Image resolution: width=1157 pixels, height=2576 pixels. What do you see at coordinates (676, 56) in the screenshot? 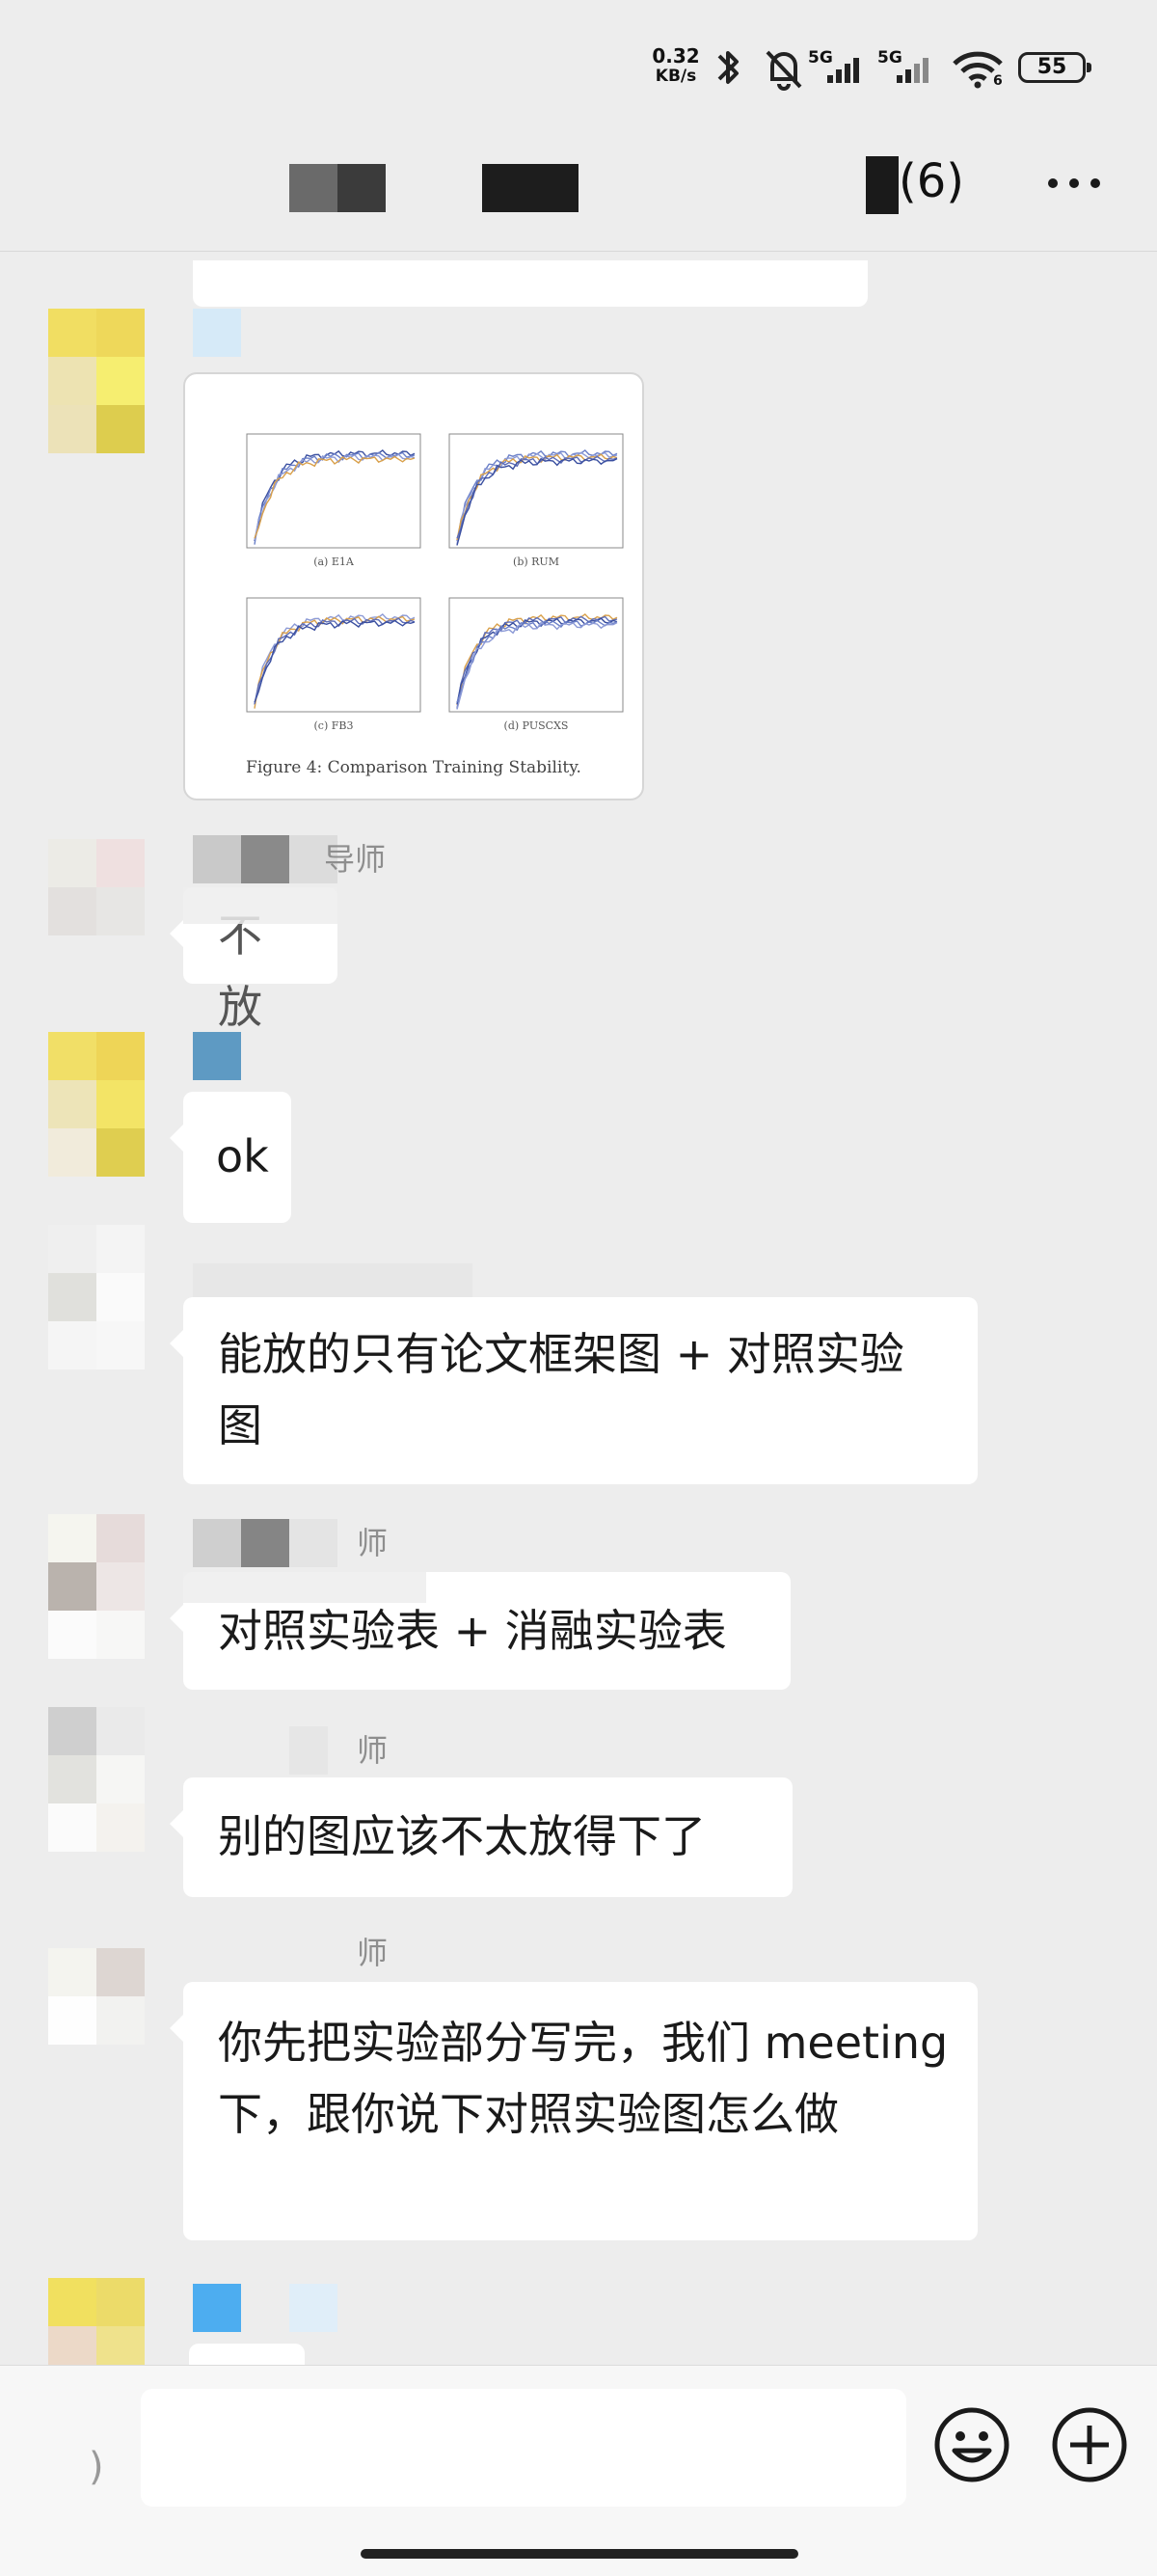
I see `network-speed-value: 0.32` at bounding box center [676, 56].